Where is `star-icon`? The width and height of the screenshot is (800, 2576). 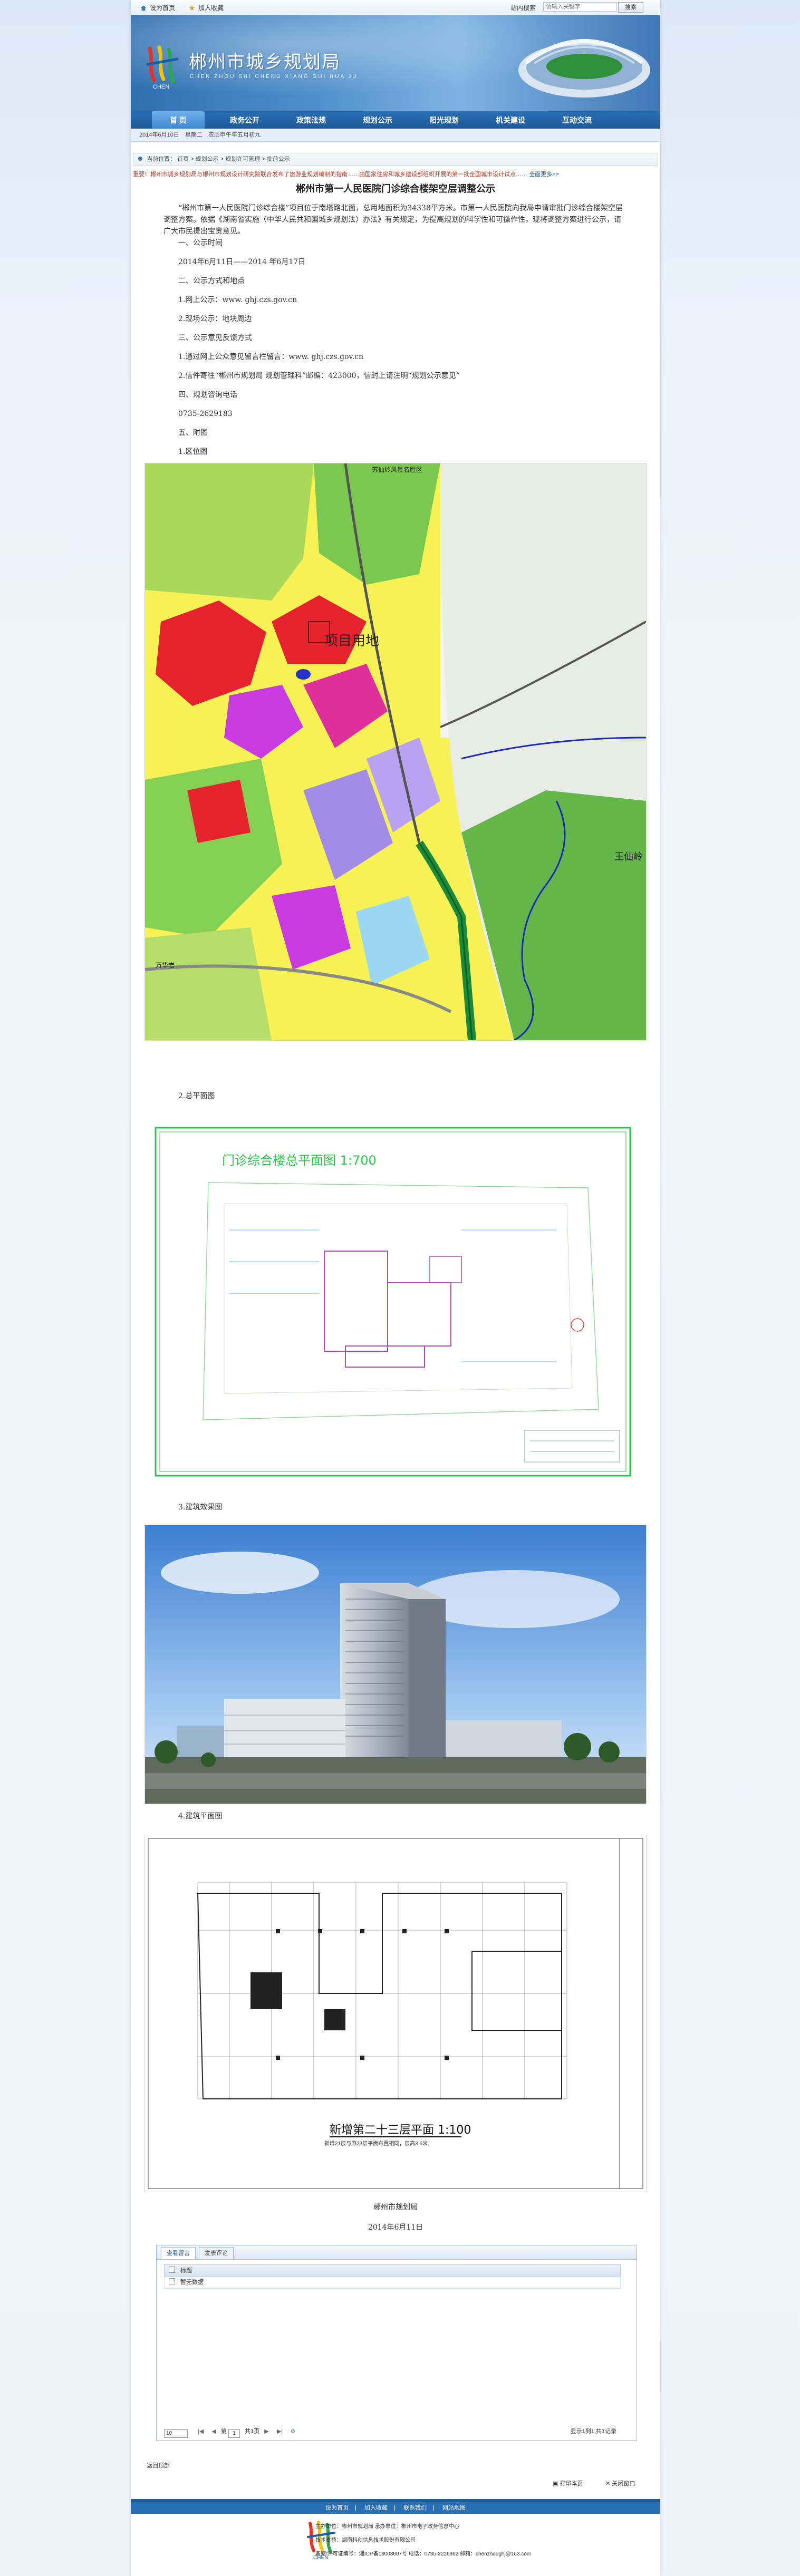
star-icon is located at coordinates (192, 8).